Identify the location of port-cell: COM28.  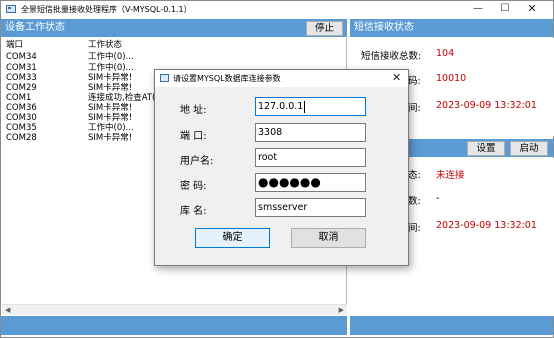
(21, 138).